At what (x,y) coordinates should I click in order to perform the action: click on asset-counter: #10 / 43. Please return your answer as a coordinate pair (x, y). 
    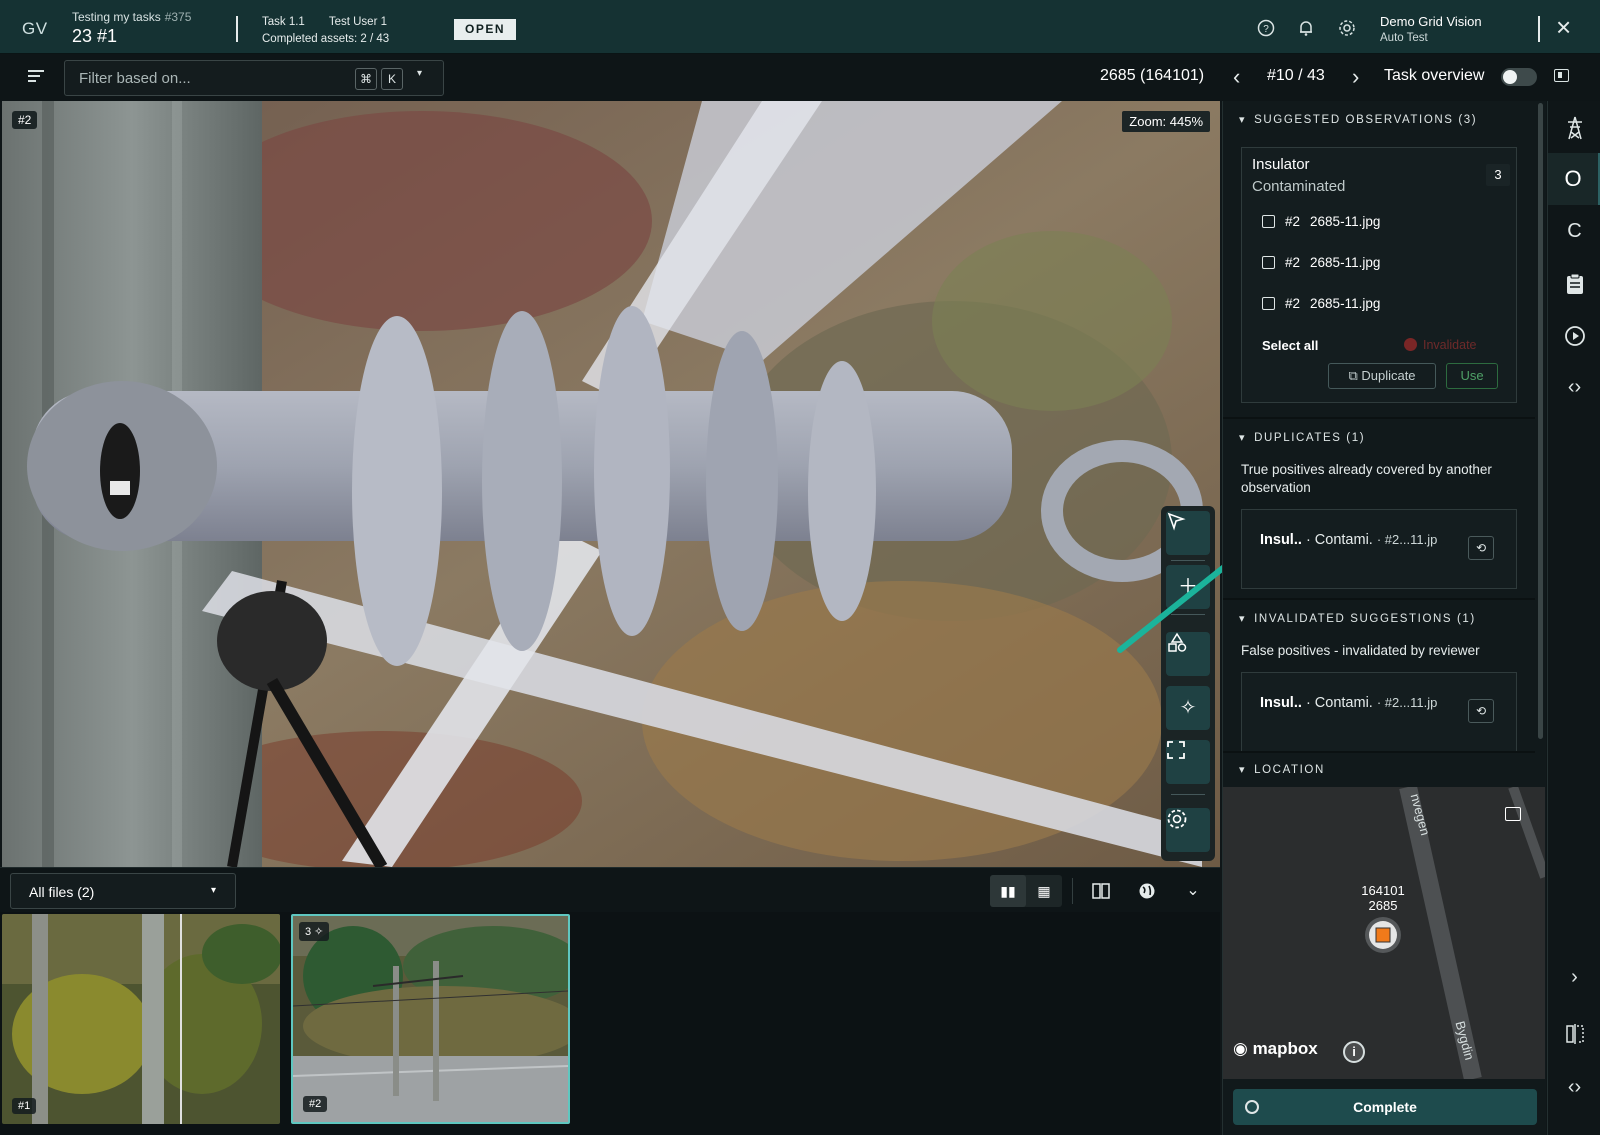
    Looking at the image, I should click on (1296, 75).